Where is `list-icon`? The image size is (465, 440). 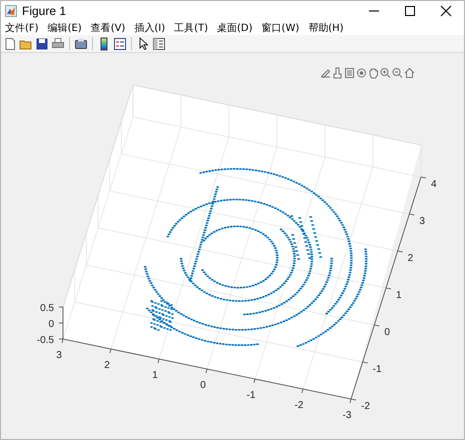 list-icon is located at coordinates (349, 73).